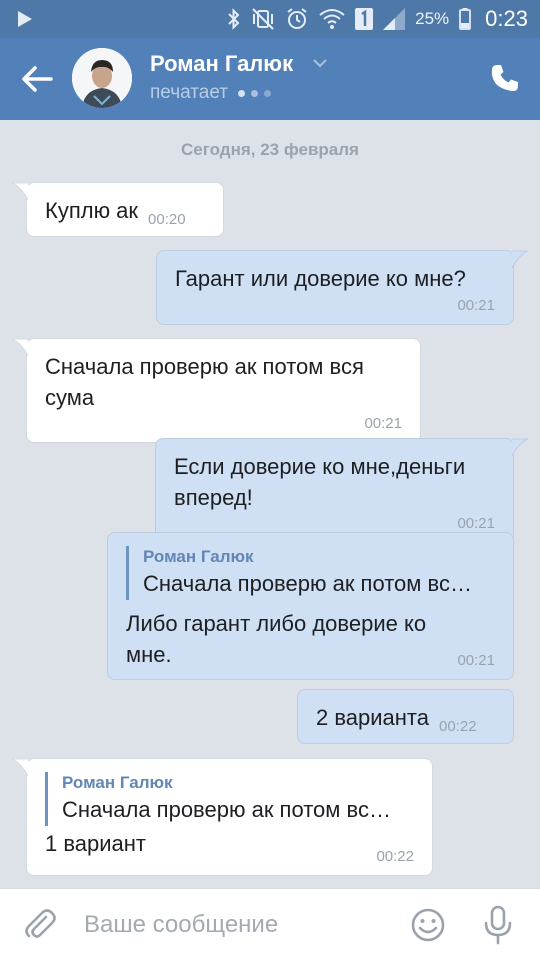 This screenshot has width=540, height=960. I want to click on bluetooth-icon, so click(234, 19).